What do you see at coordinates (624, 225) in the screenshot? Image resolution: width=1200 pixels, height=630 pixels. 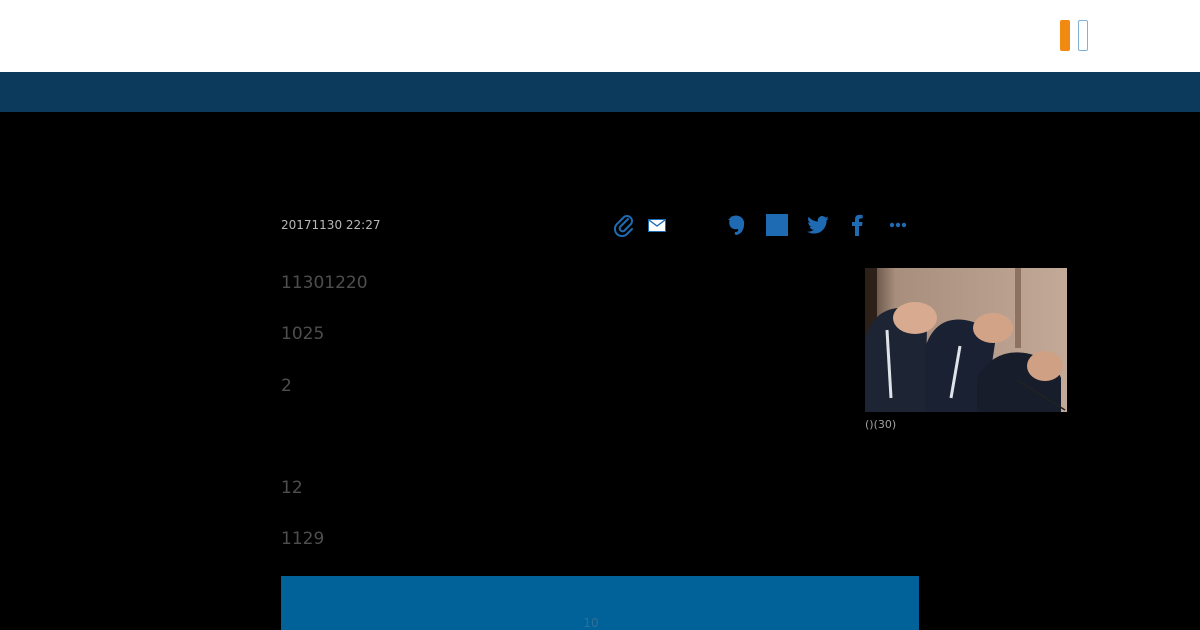 I see `clip-icon` at bounding box center [624, 225].